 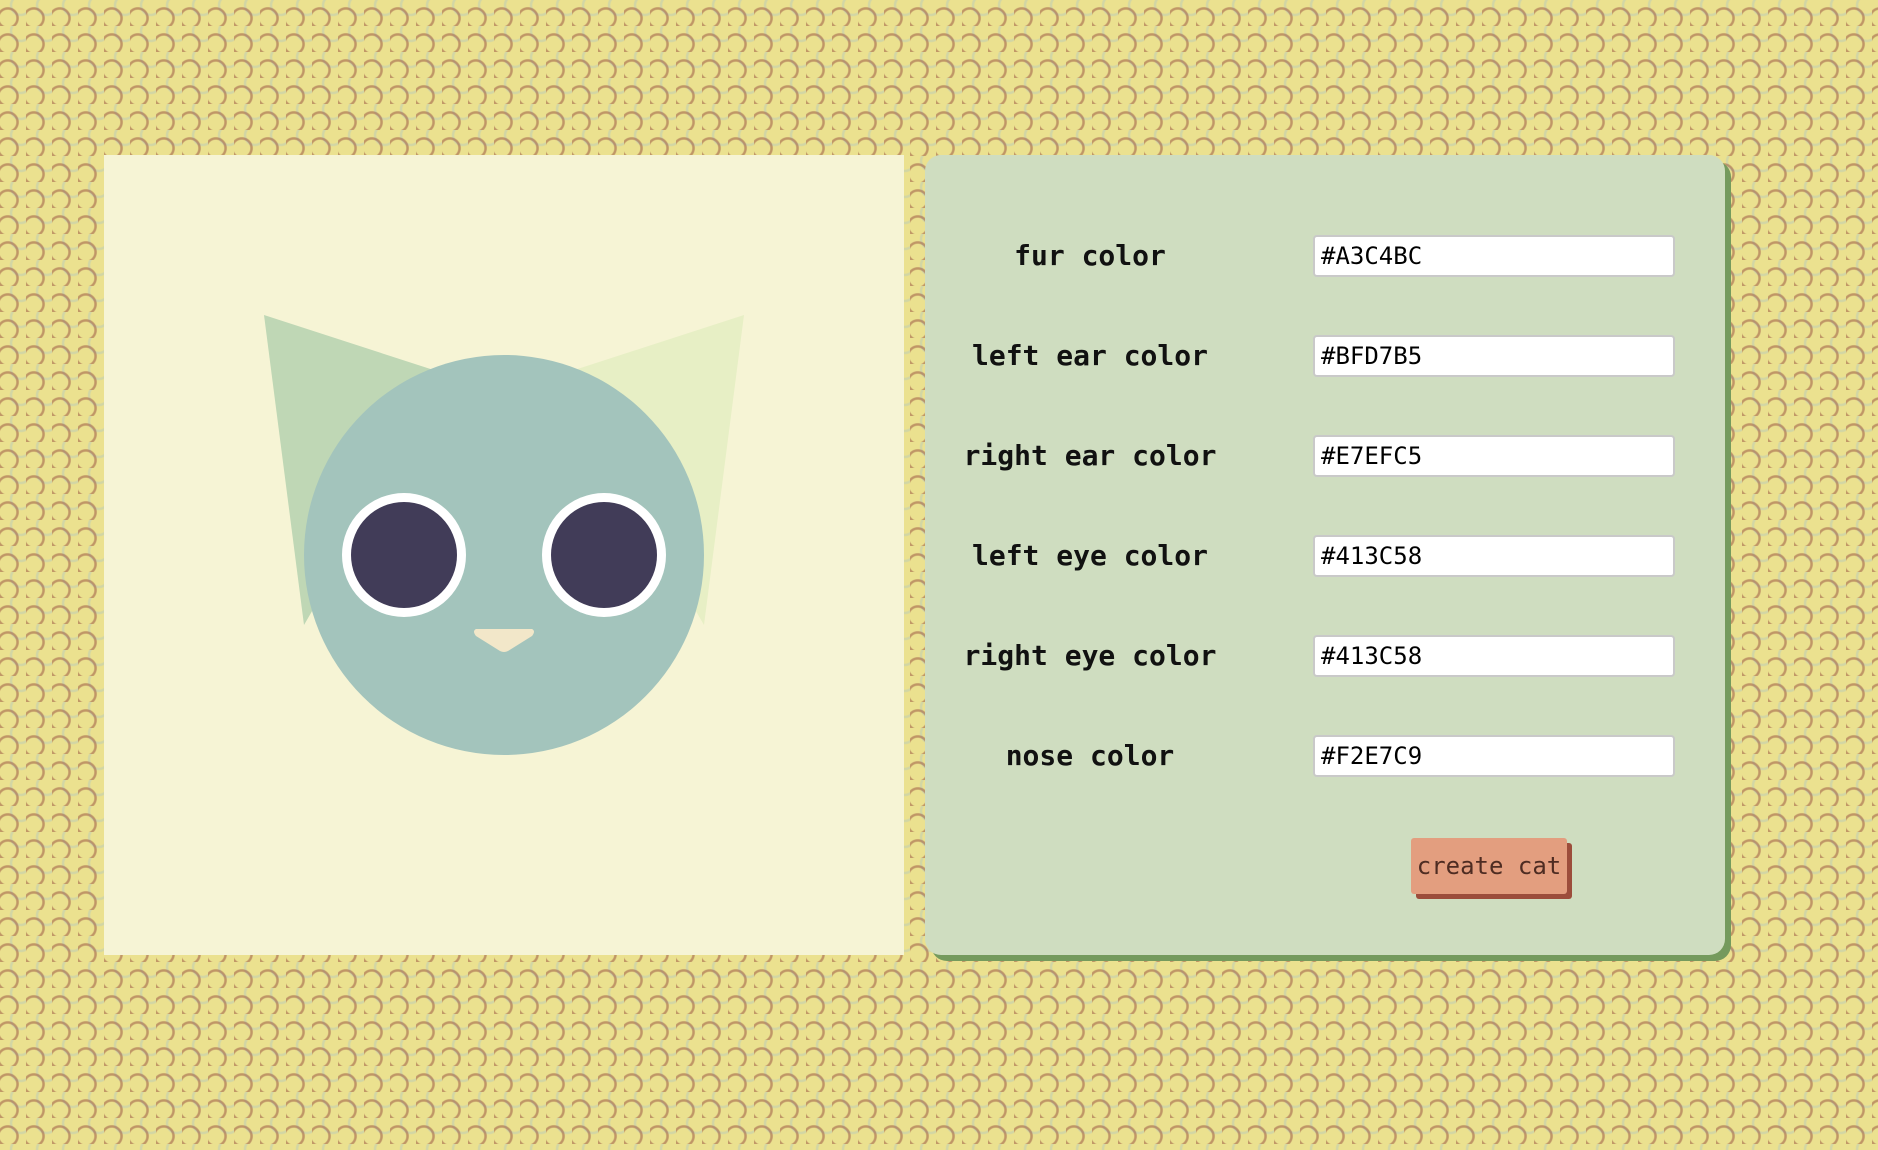 I want to click on left-eye-color-row: left eye color, so click(x=1325, y=556).